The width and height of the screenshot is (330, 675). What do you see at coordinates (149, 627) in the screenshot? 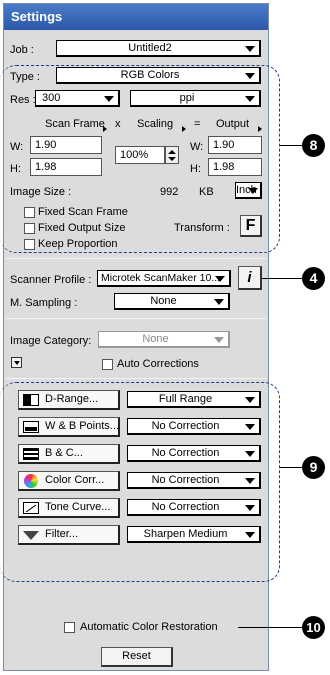
I see `auto-color-restoration-label: Automatic Color Restoration` at bounding box center [149, 627].